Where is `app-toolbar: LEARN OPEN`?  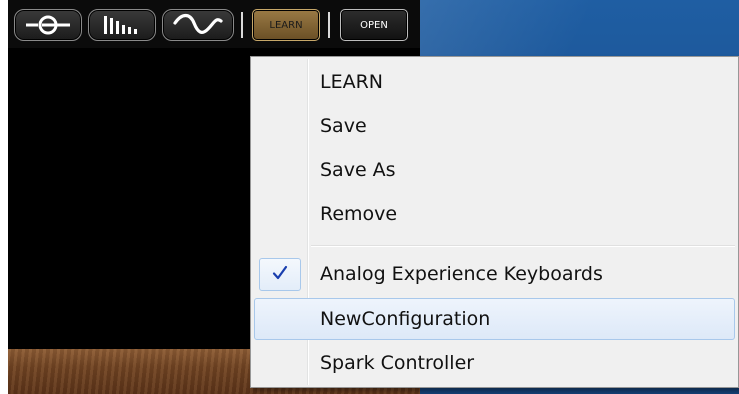
app-toolbar: LEARN OPEN is located at coordinates (214, 24).